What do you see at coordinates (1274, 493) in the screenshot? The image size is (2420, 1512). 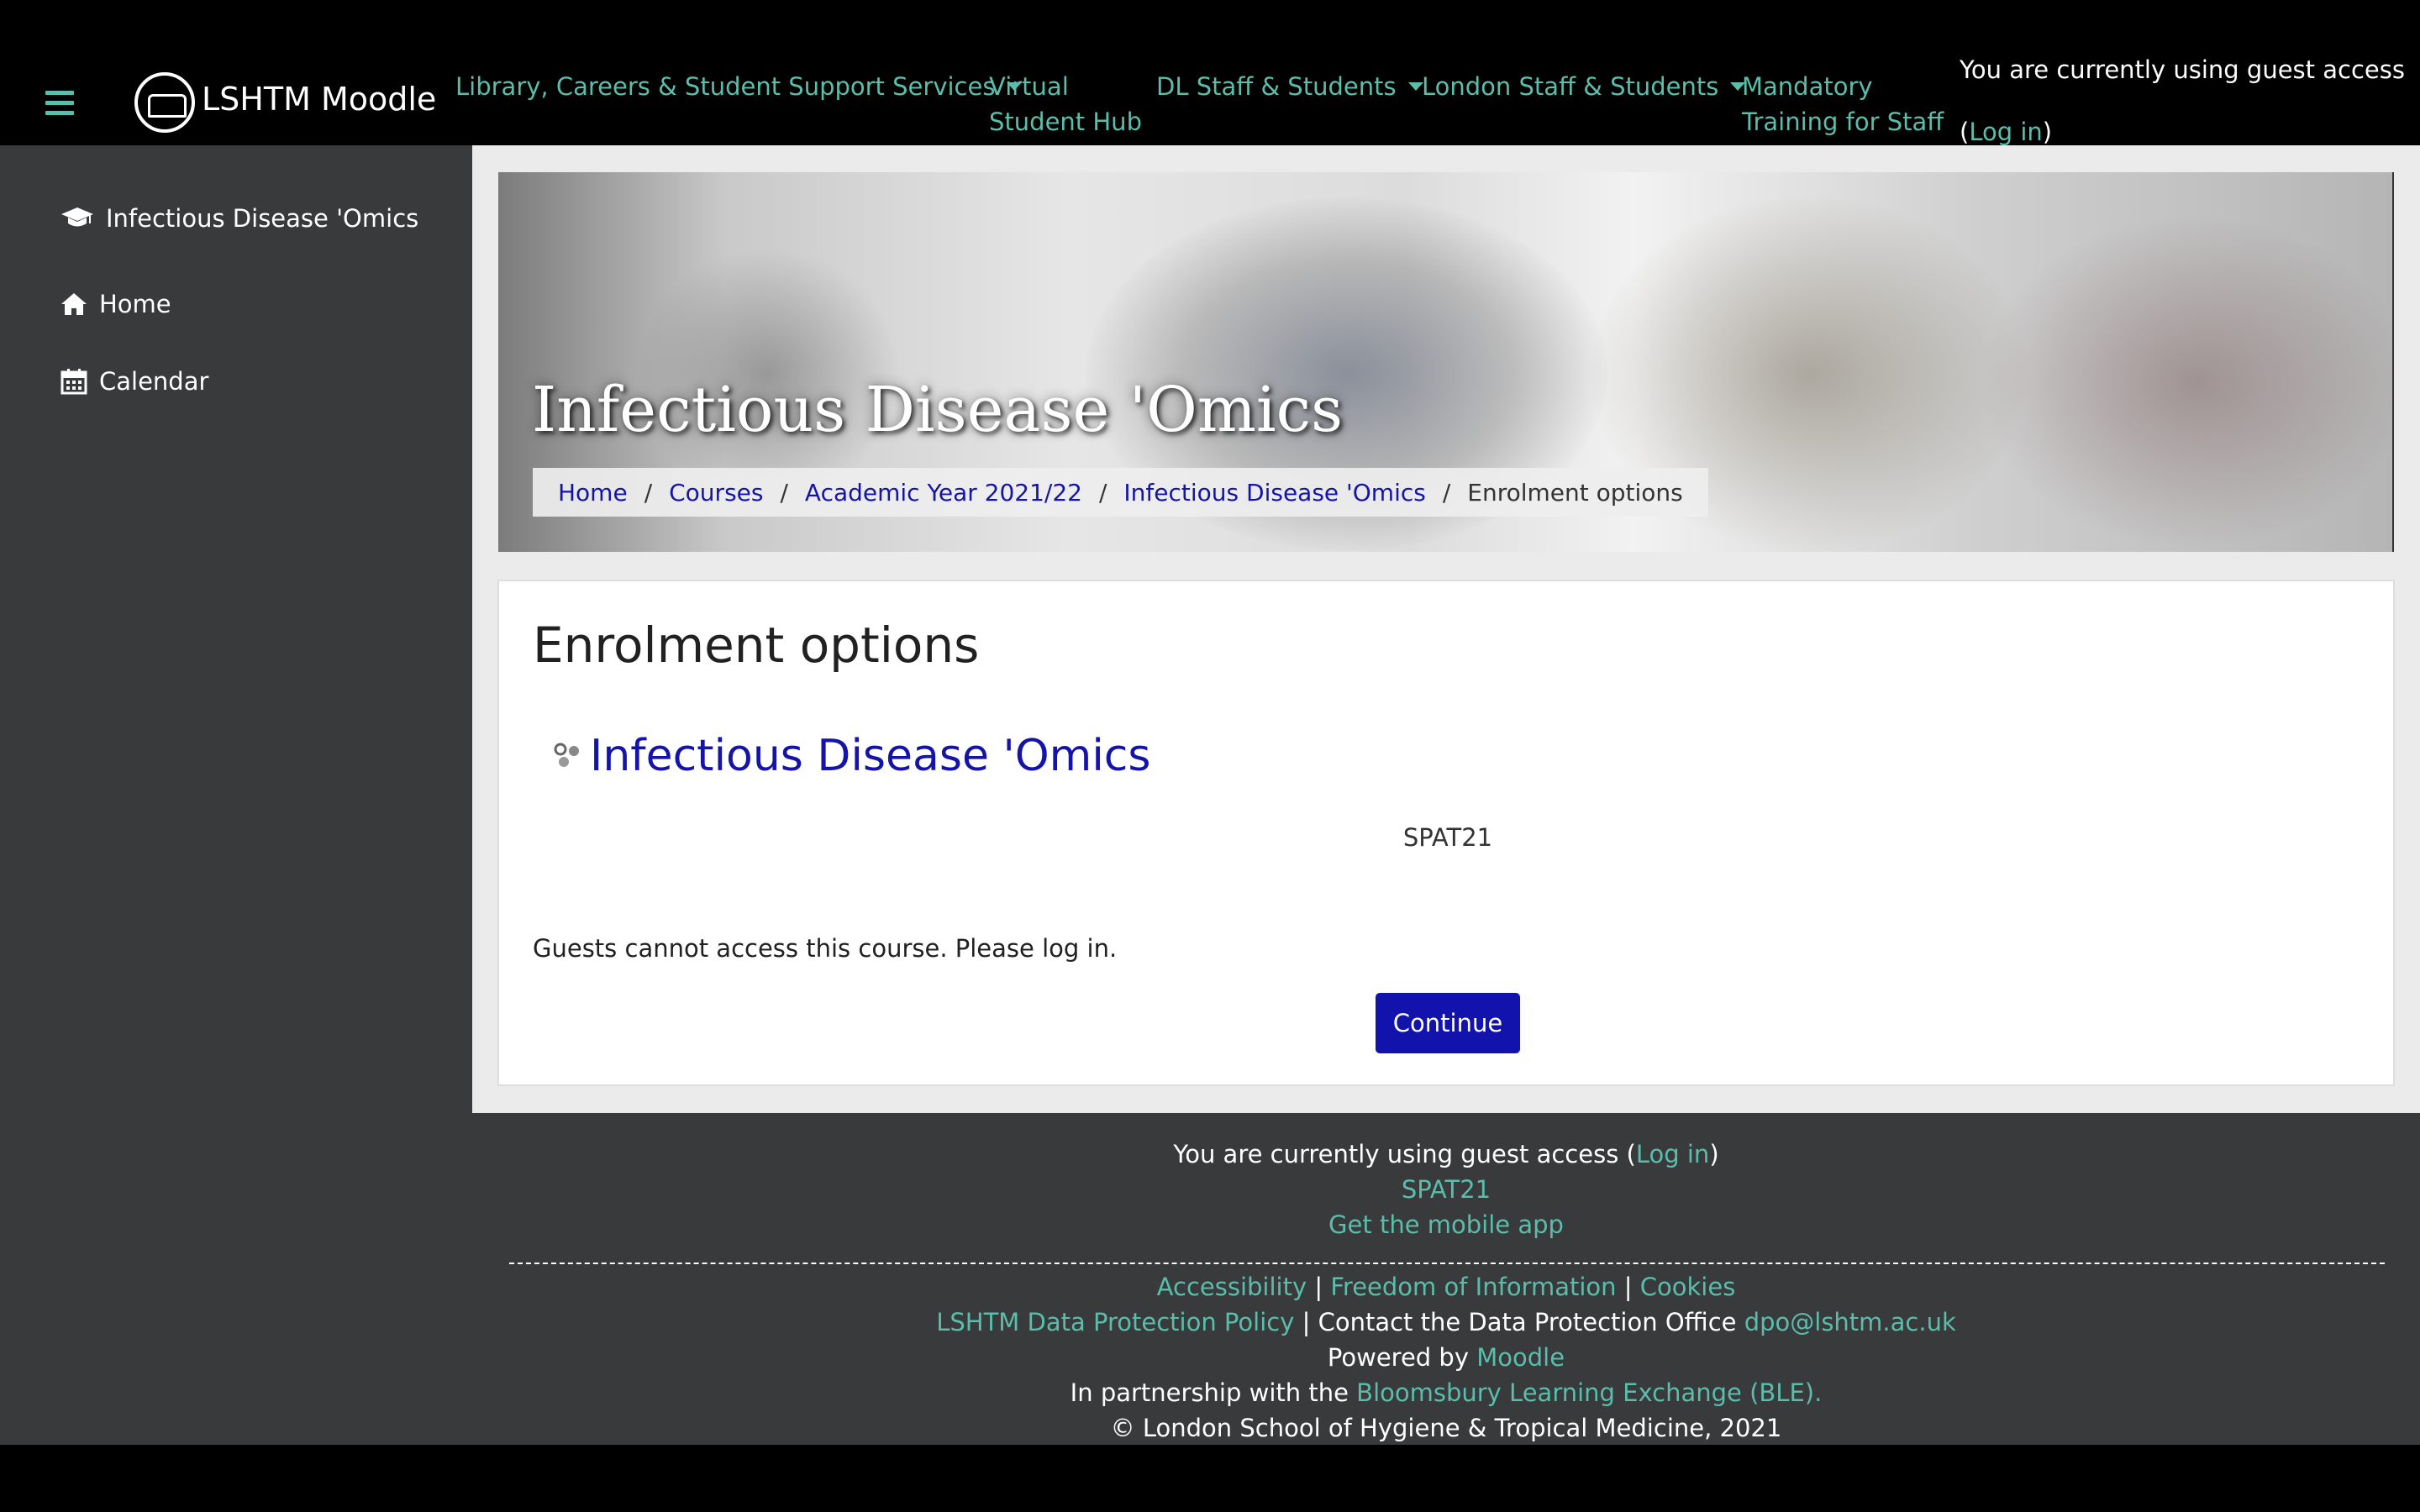 I see `breadcrumb-course: Infectious Disease 'Omics` at bounding box center [1274, 493].